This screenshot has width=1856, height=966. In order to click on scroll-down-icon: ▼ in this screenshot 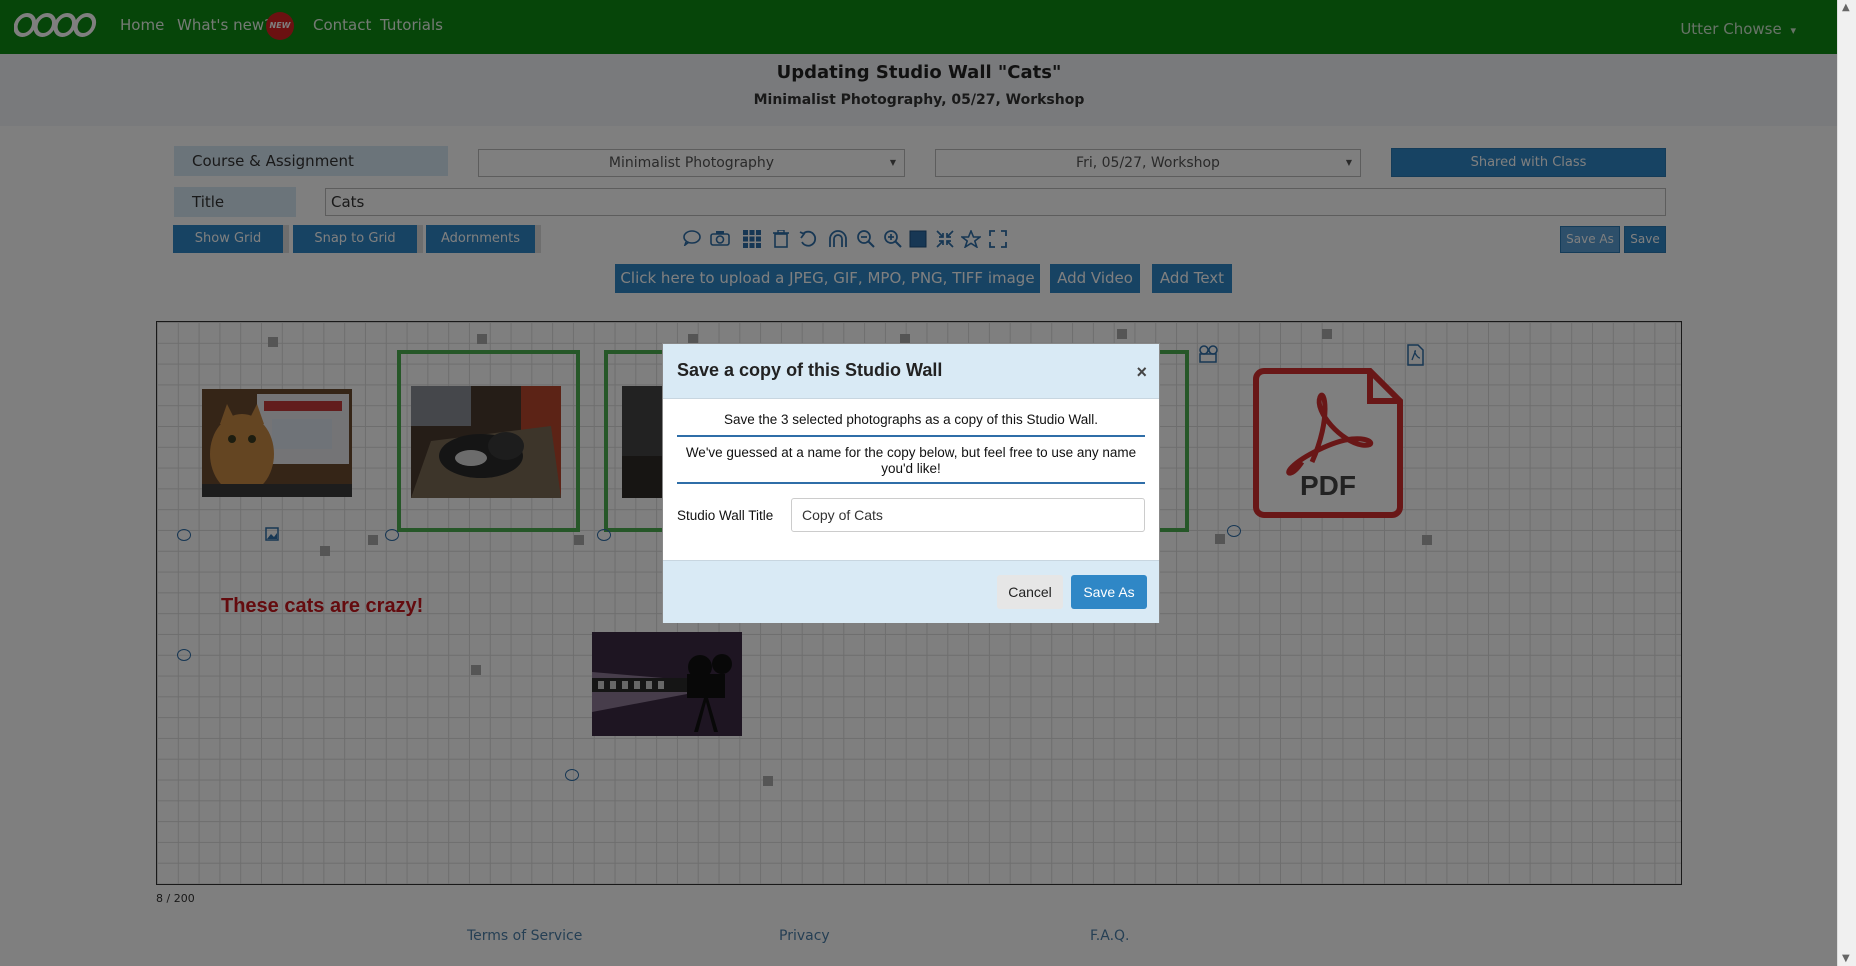, I will do `click(1846, 958)`.